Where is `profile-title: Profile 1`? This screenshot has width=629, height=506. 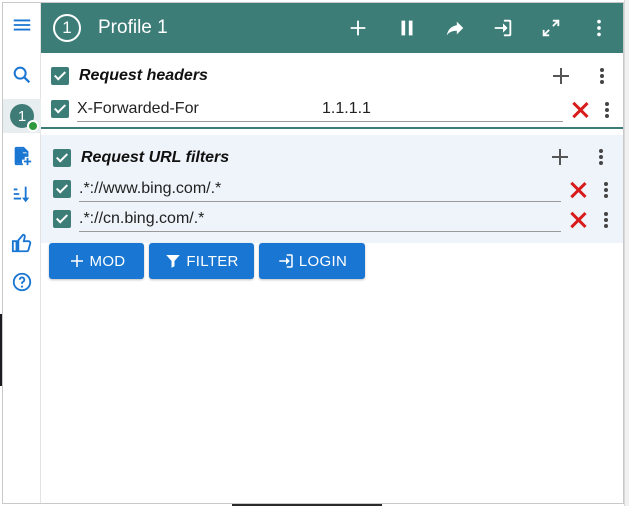
profile-title: Profile 1 is located at coordinates (133, 28).